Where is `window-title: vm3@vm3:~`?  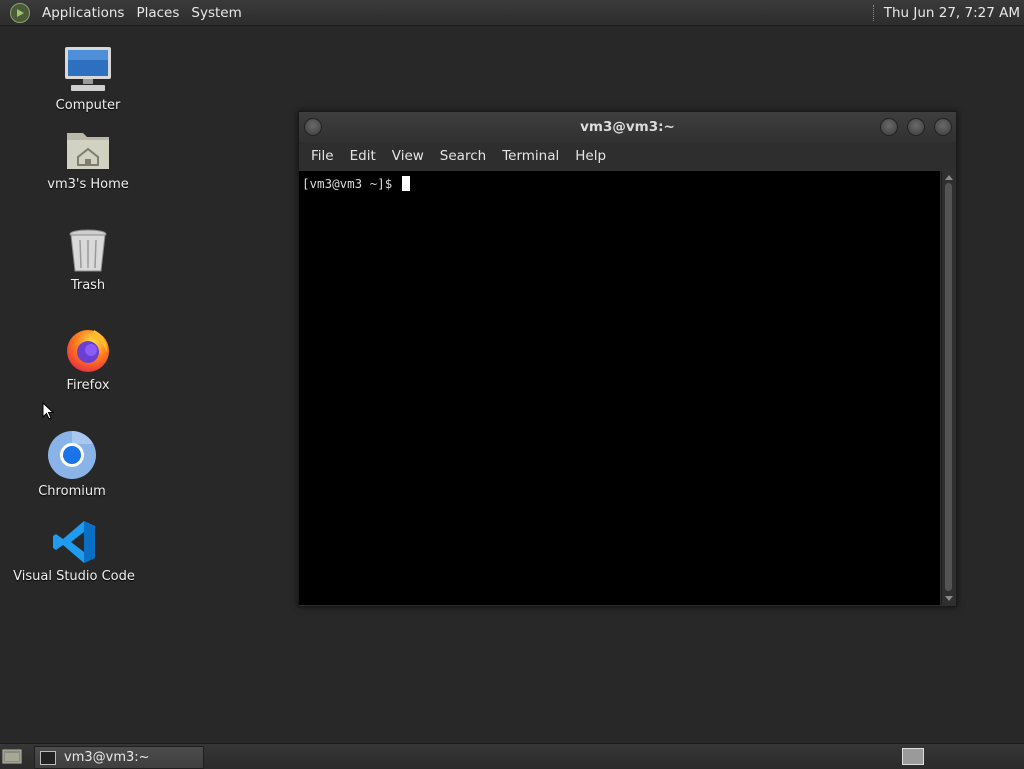 window-title: vm3@vm3:~ is located at coordinates (627, 127).